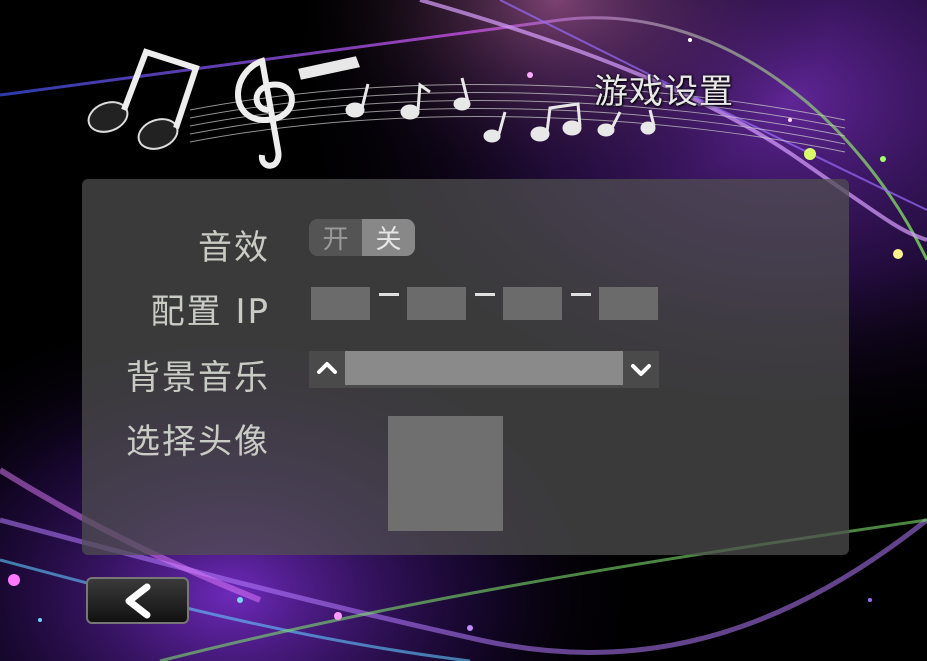  I want to click on sound-off-option: 关, so click(388, 237).